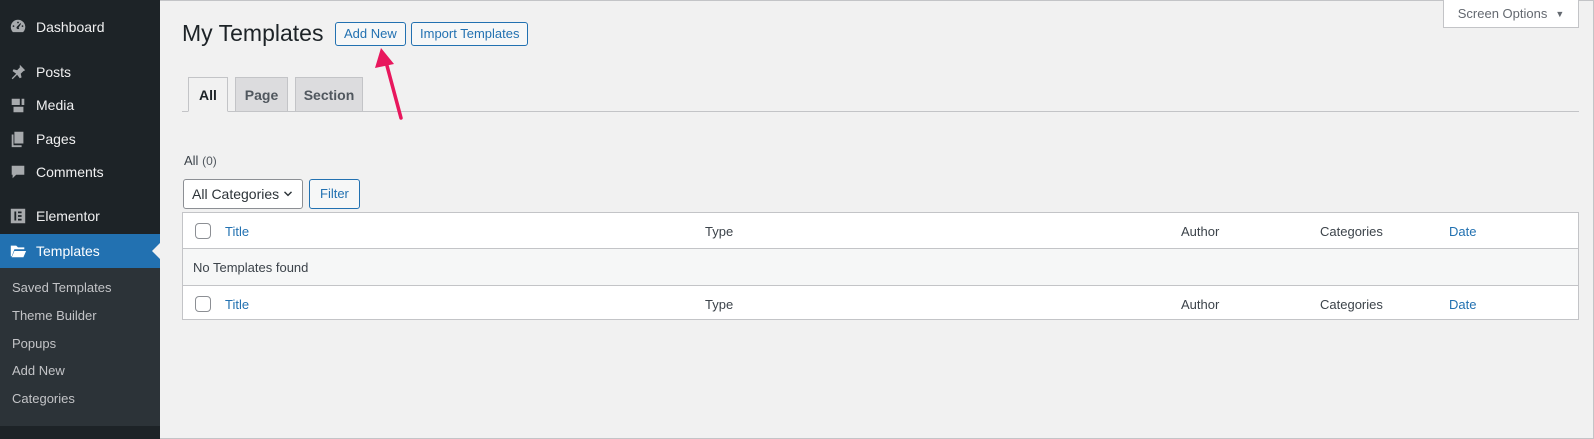  What do you see at coordinates (470, 34) in the screenshot?
I see `import-templates-button: Import Templates` at bounding box center [470, 34].